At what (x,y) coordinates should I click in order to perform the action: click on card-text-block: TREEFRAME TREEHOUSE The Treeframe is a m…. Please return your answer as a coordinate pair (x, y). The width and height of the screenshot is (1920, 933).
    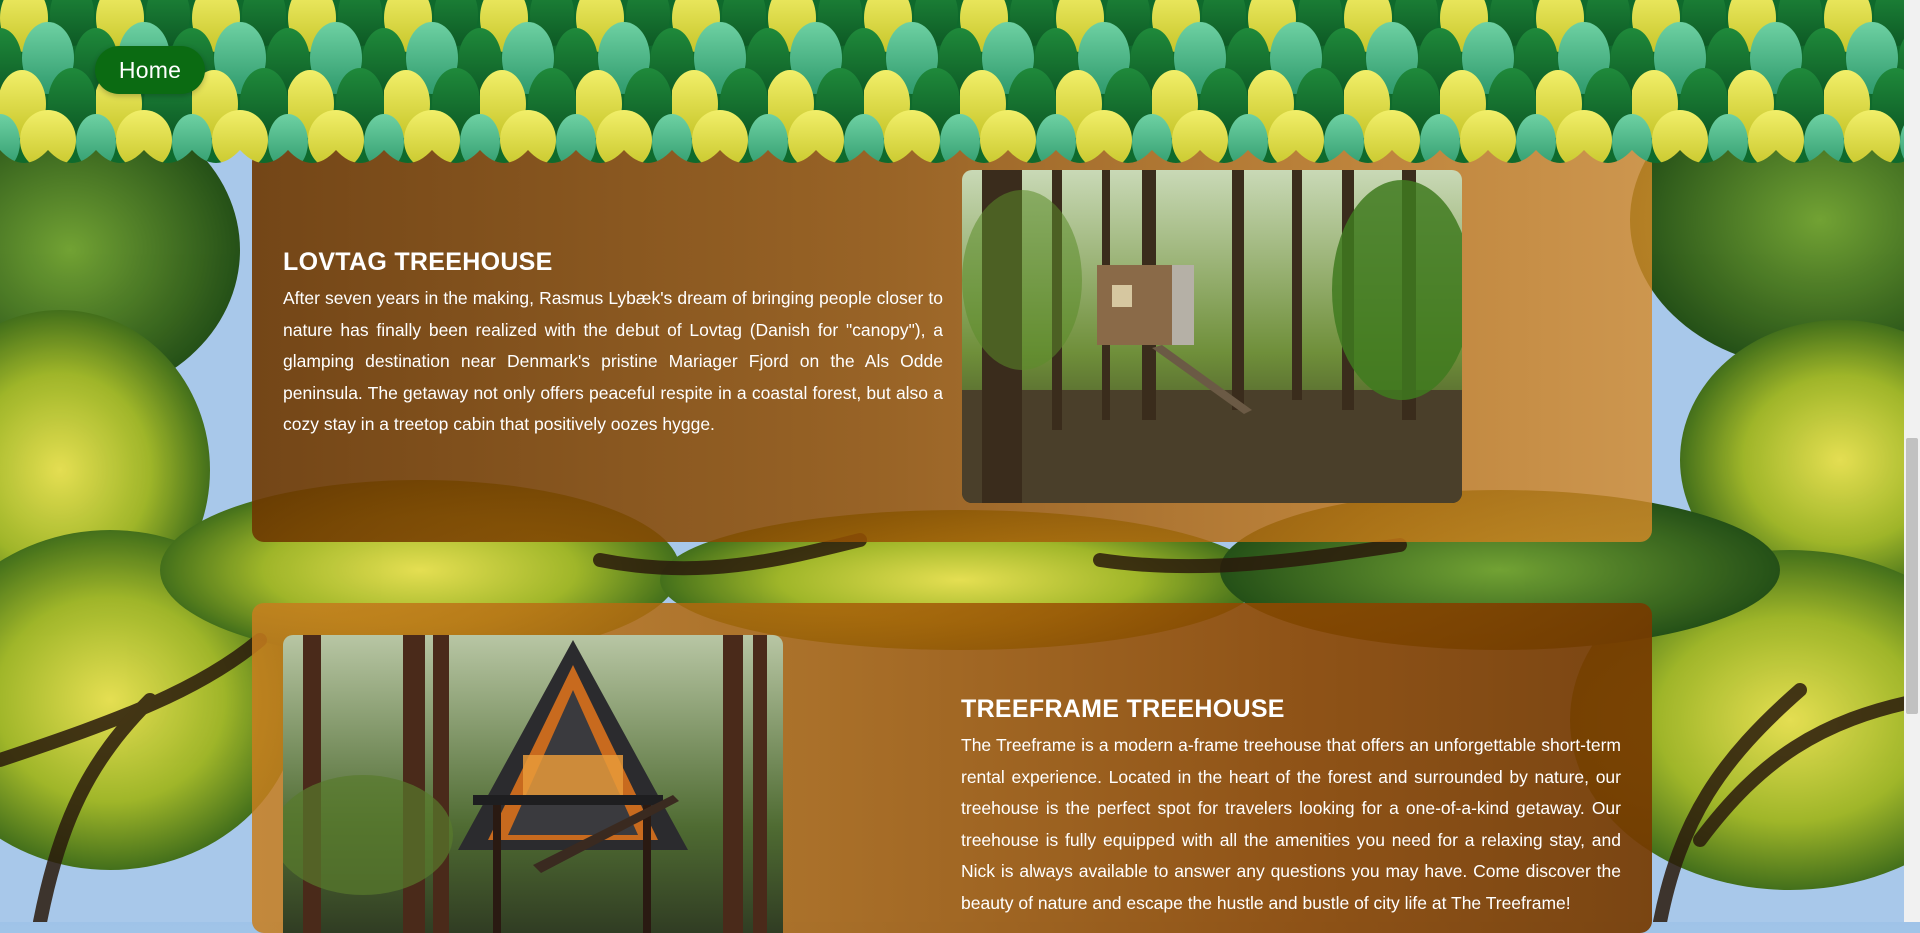
    Looking at the image, I should click on (1291, 807).